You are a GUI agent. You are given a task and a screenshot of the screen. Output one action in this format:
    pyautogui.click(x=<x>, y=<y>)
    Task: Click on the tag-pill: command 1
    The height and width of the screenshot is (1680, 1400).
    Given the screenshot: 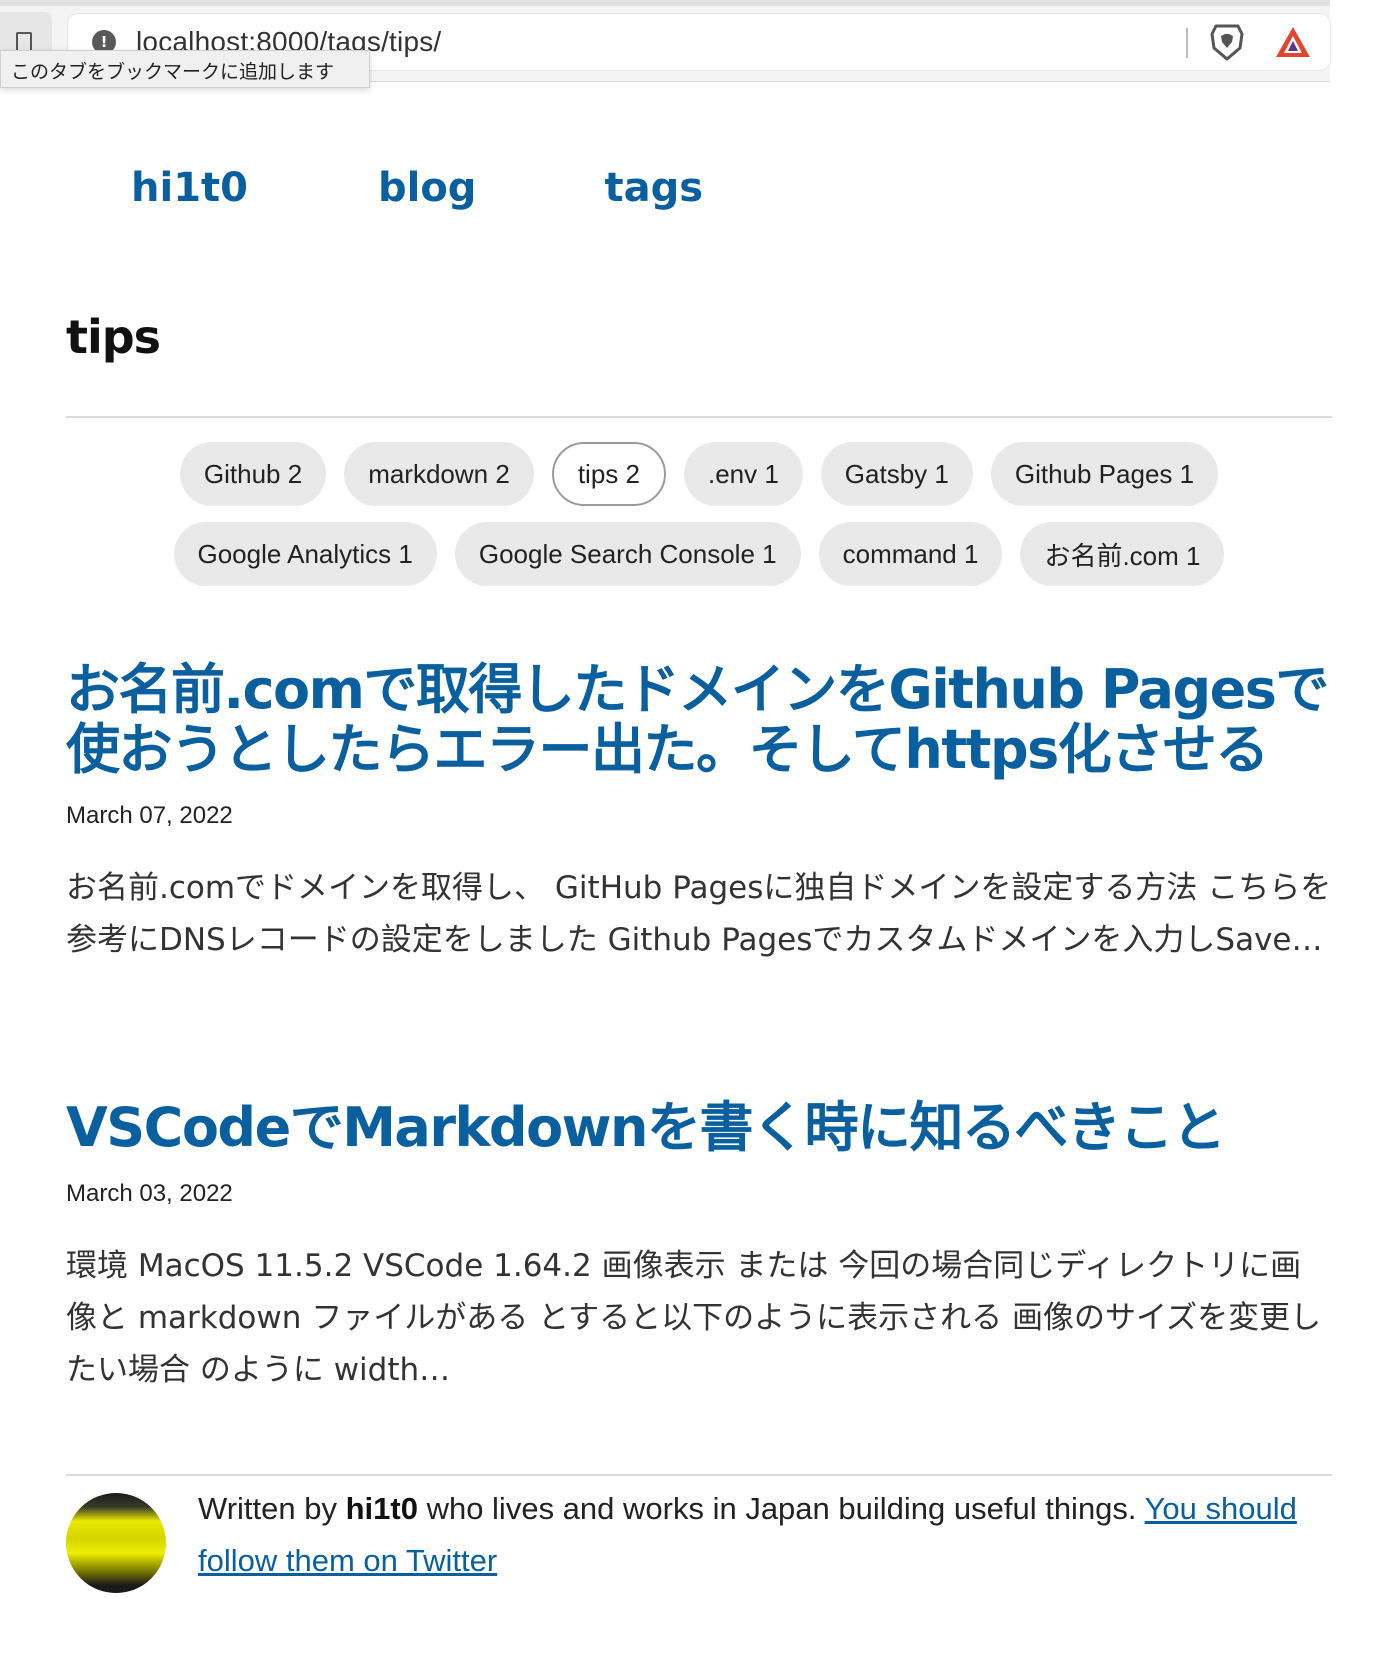 What is the action you would take?
    pyautogui.click(x=910, y=554)
    